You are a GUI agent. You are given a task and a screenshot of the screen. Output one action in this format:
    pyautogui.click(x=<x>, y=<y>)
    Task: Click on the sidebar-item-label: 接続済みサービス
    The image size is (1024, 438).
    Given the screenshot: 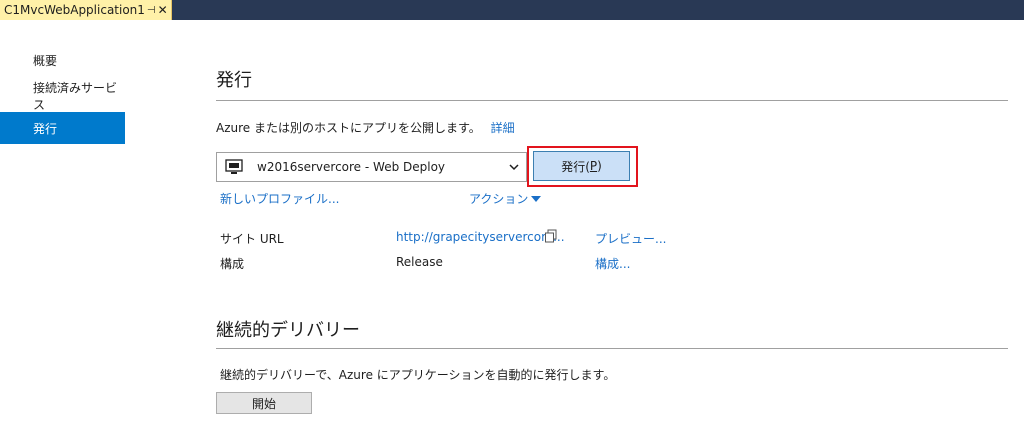 What is the action you would take?
    pyautogui.click(x=75, y=96)
    